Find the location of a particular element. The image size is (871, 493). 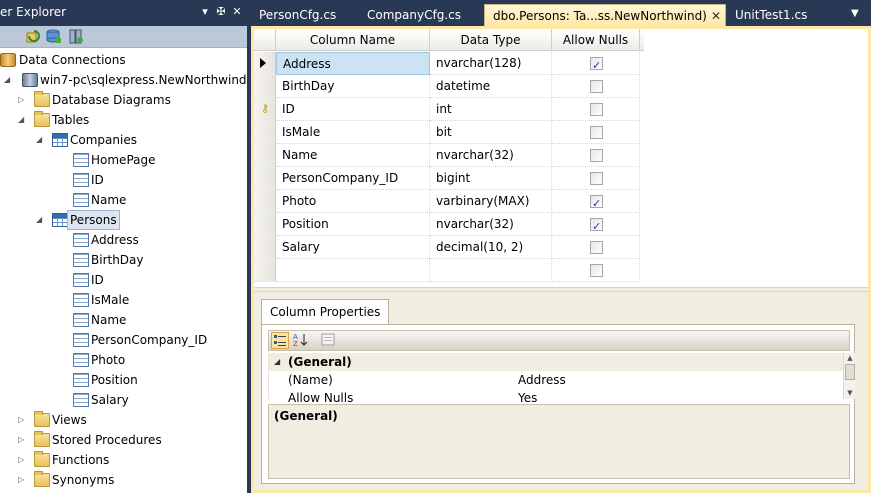

column-name-cell is located at coordinates (353, 270).